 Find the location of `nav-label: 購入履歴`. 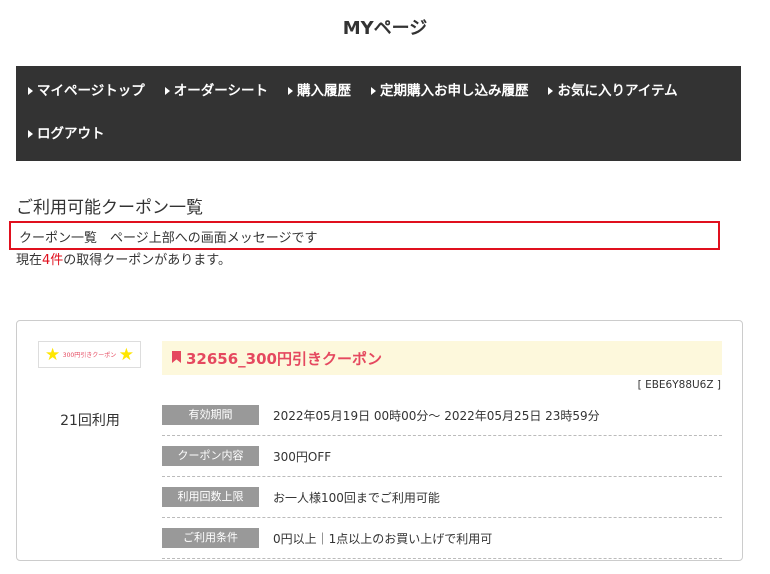

nav-label: 購入履歴 is located at coordinates (323, 91).